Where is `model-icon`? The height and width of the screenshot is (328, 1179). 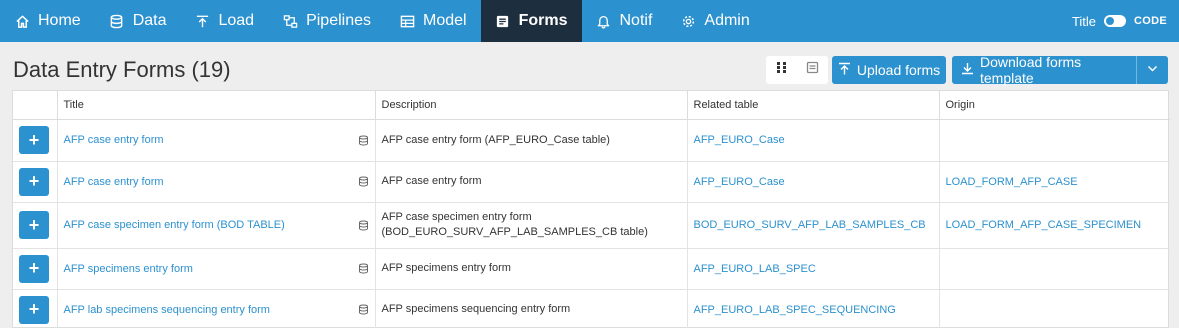 model-icon is located at coordinates (407, 21).